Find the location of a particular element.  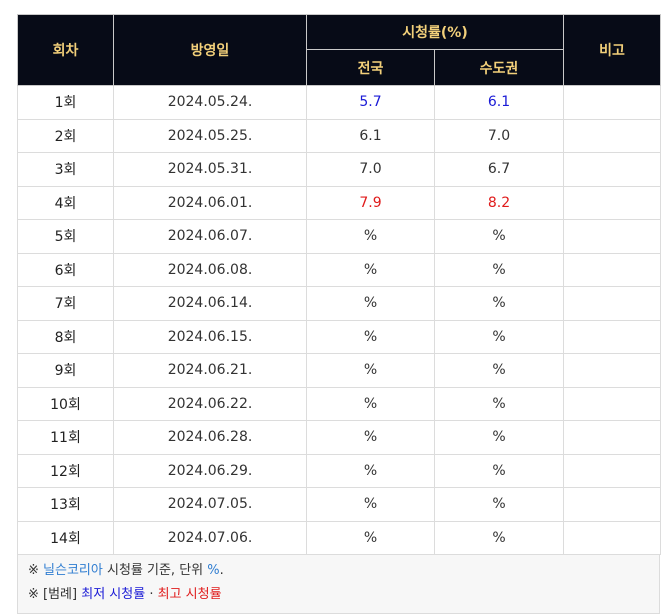

table-row: 9회 2024.06.21.%% is located at coordinates (339, 370).